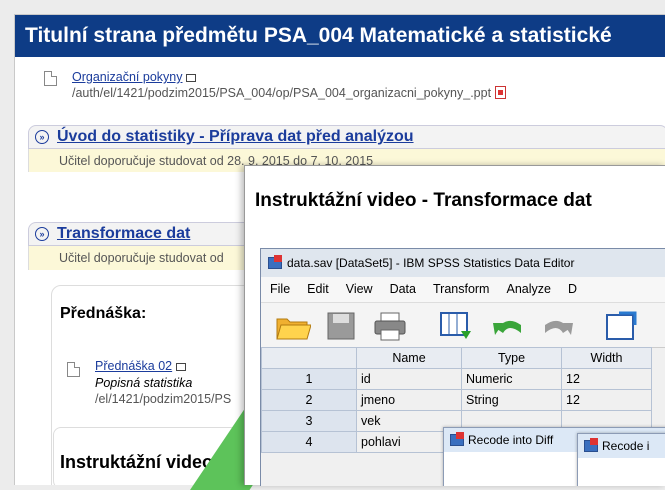 The width and height of the screenshot is (665, 490). Describe the element at coordinates (341, 326) in the screenshot. I see `save-icon` at that location.